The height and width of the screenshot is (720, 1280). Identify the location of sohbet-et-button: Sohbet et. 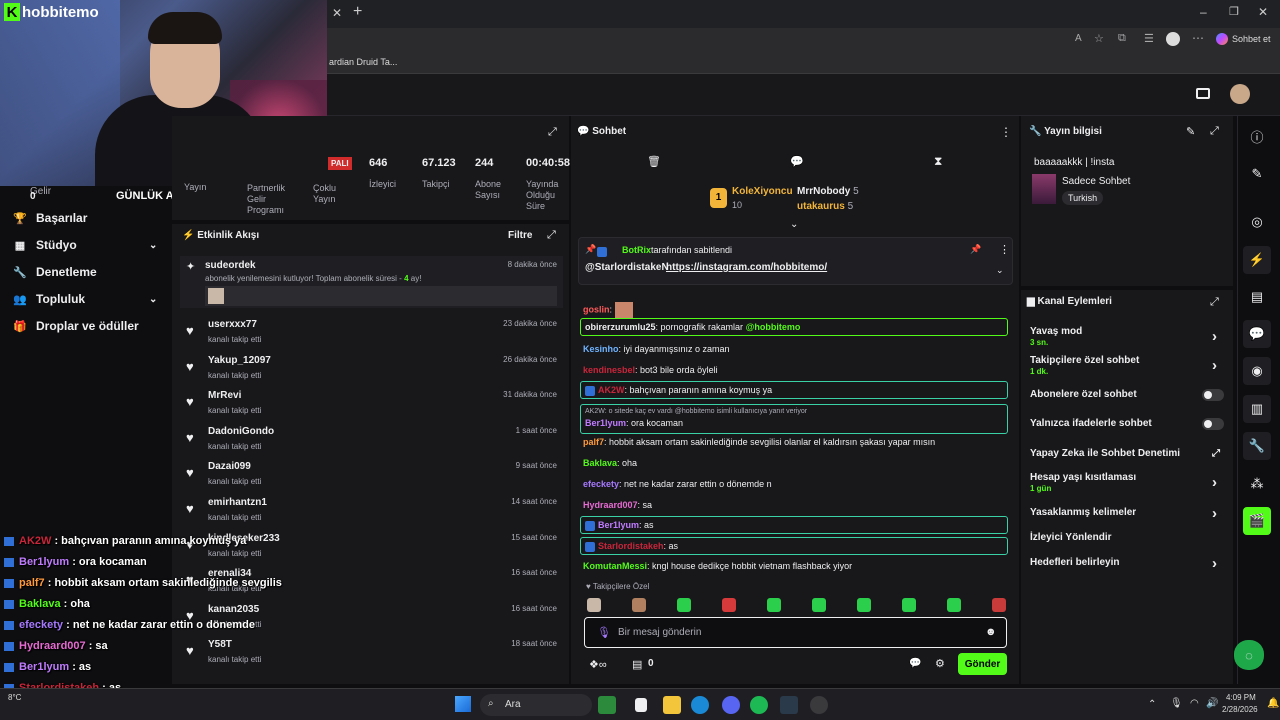
(1251, 39).